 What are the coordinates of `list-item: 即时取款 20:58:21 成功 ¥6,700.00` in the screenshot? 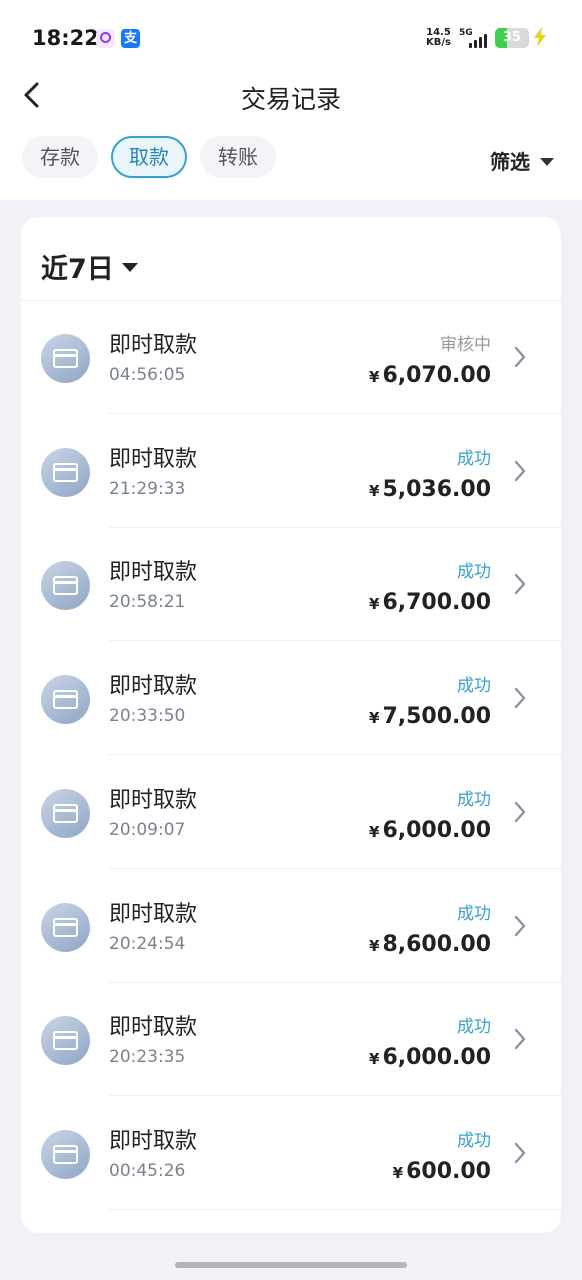 It's located at (291, 585).